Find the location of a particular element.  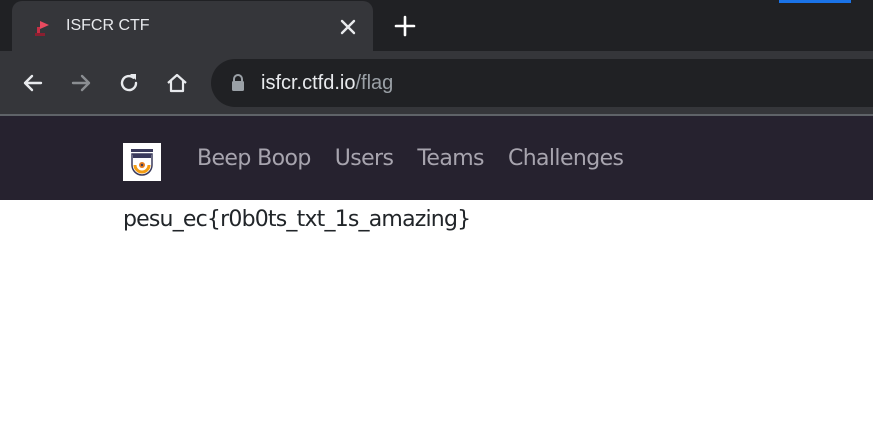

lock-icon is located at coordinates (238, 83).